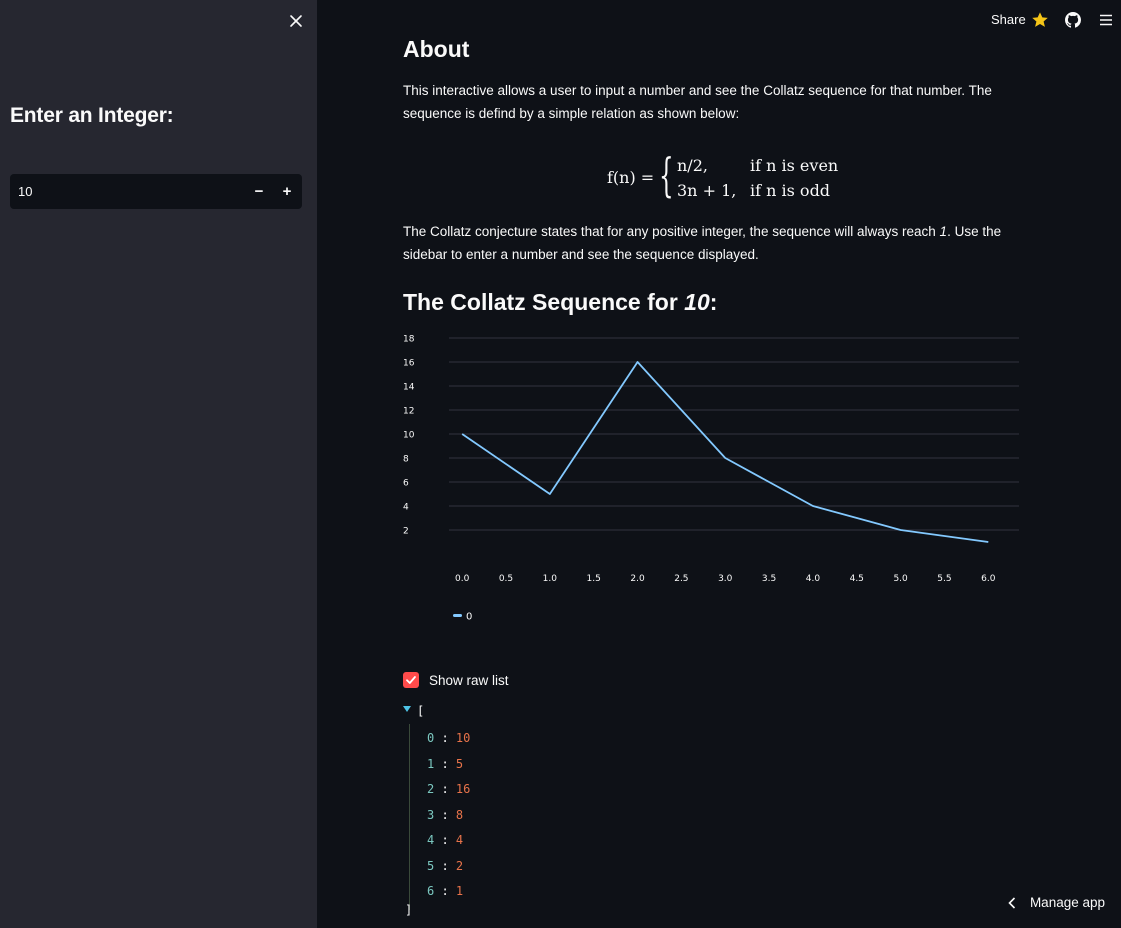  I want to click on x-tick-label: 0.5, so click(506, 579).